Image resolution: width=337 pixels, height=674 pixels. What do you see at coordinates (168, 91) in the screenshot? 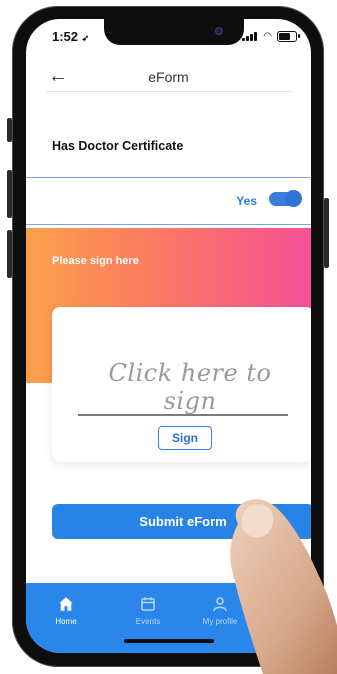
I see `divider` at bounding box center [168, 91].